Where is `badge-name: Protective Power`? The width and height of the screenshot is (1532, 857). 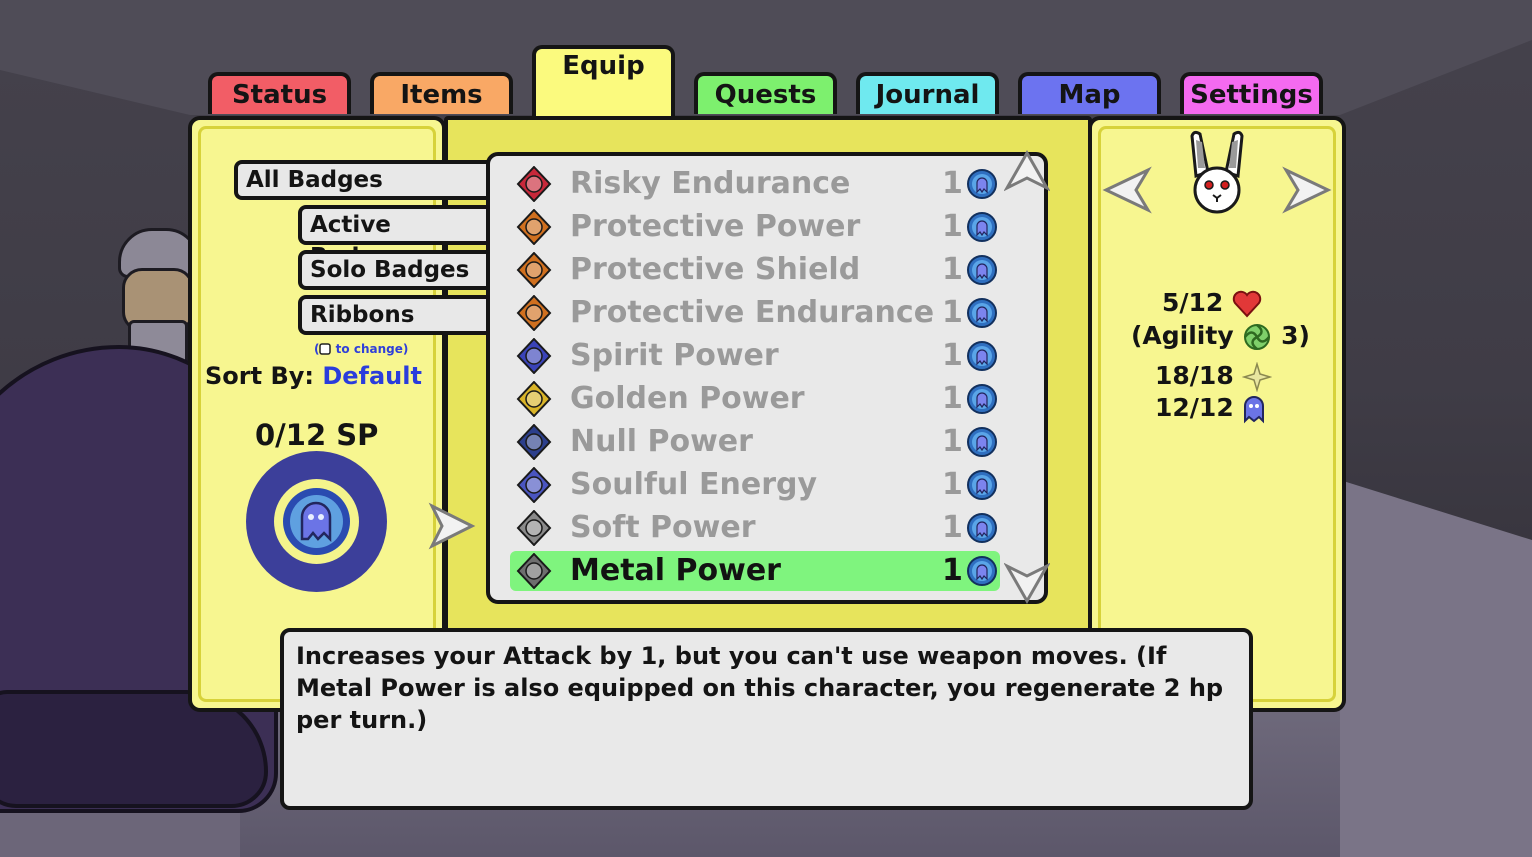
badge-name: Protective Power is located at coordinates (715, 226).